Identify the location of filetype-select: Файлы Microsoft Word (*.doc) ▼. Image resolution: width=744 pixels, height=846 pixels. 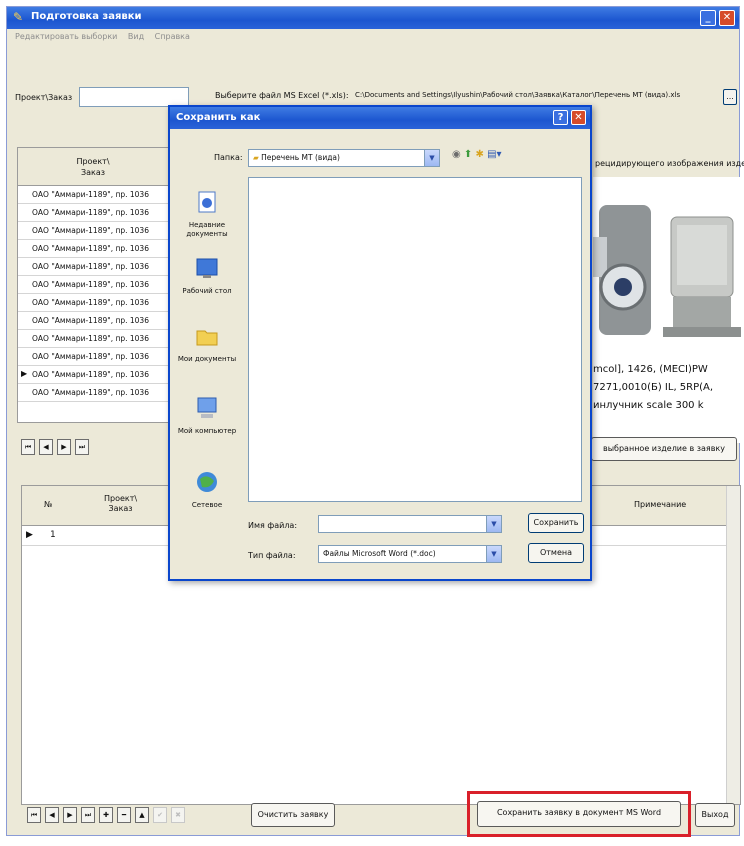
(410, 554).